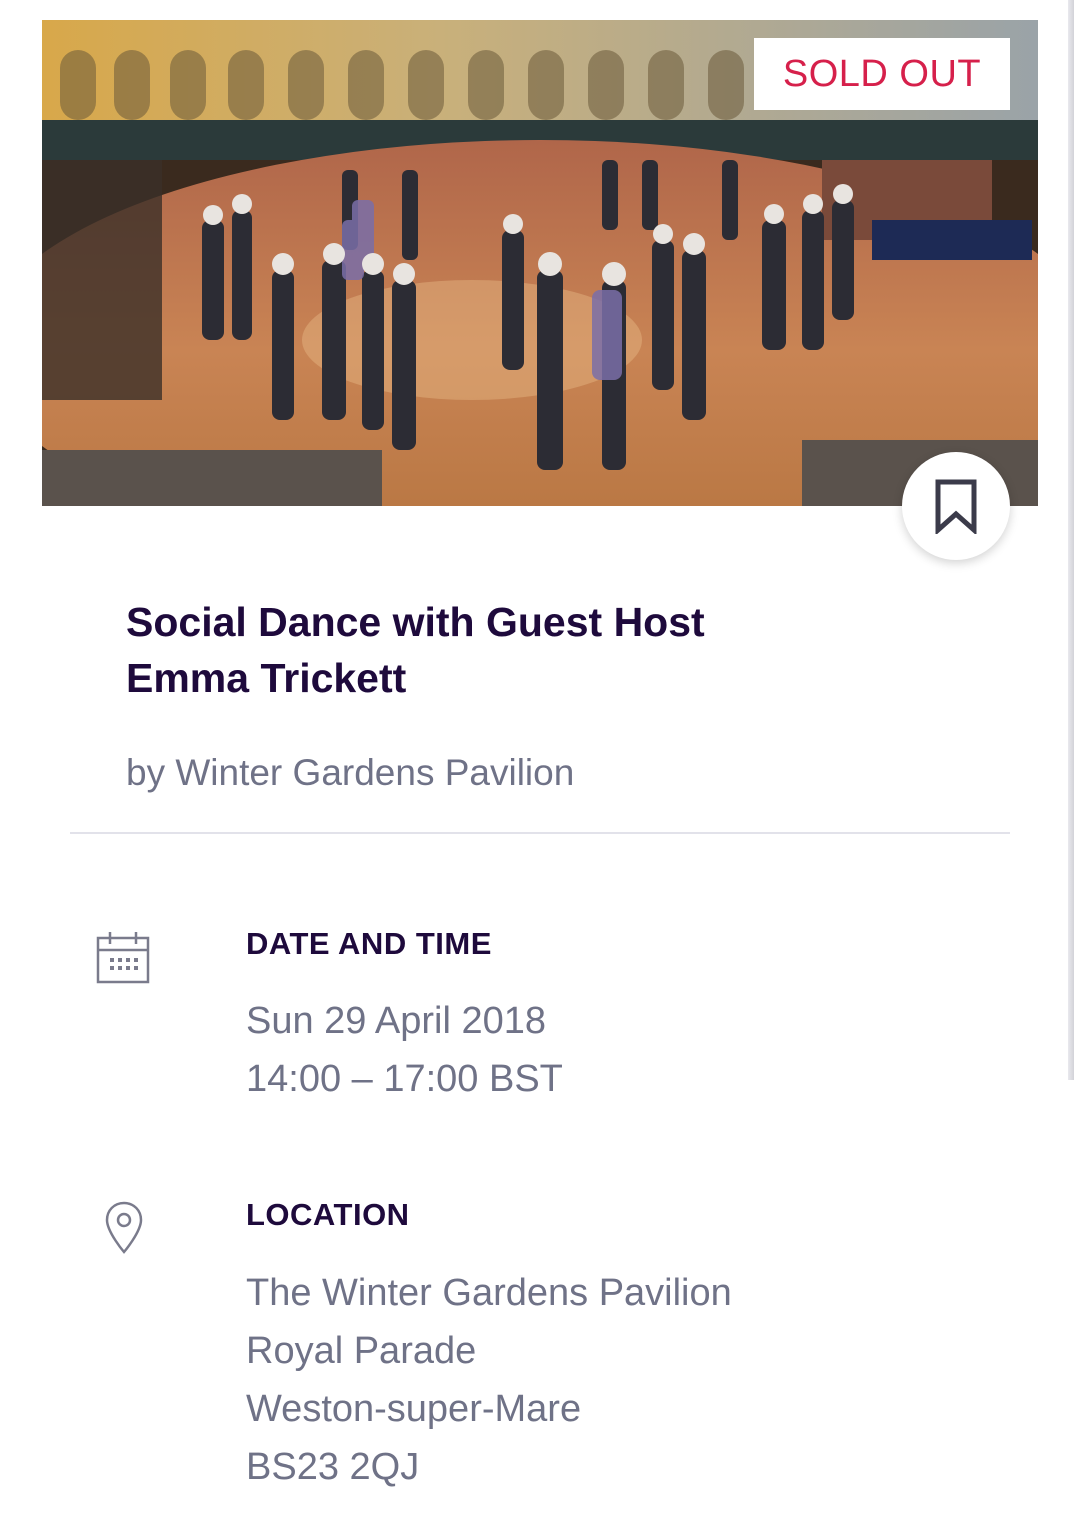  Describe the element at coordinates (124, 960) in the screenshot. I see `calendar-icon` at that location.